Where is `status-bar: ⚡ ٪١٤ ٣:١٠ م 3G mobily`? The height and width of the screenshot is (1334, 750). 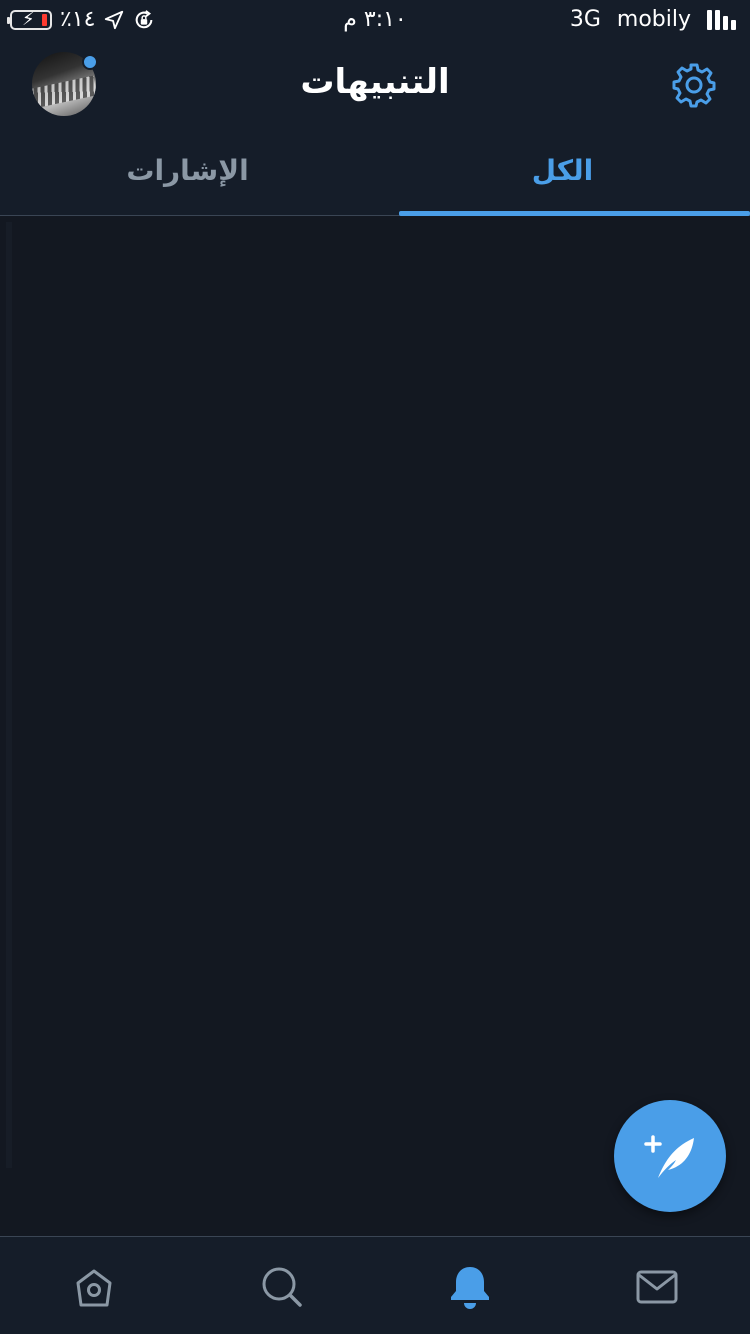
status-bar: ⚡ ٪١٤ ٣:١٠ م 3G mobily is located at coordinates (375, 20).